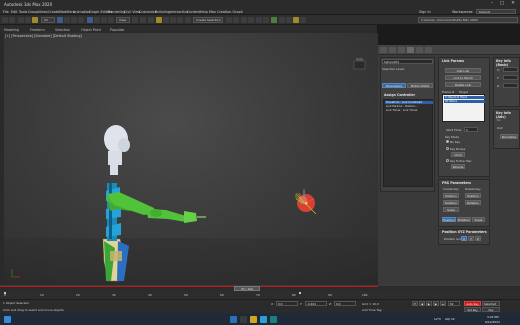 The width and height of the screenshot is (520, 325). Describe the element at coordinates (491, 303) in the screenshot. I see `key-set-dropdown: Selected` at that location.